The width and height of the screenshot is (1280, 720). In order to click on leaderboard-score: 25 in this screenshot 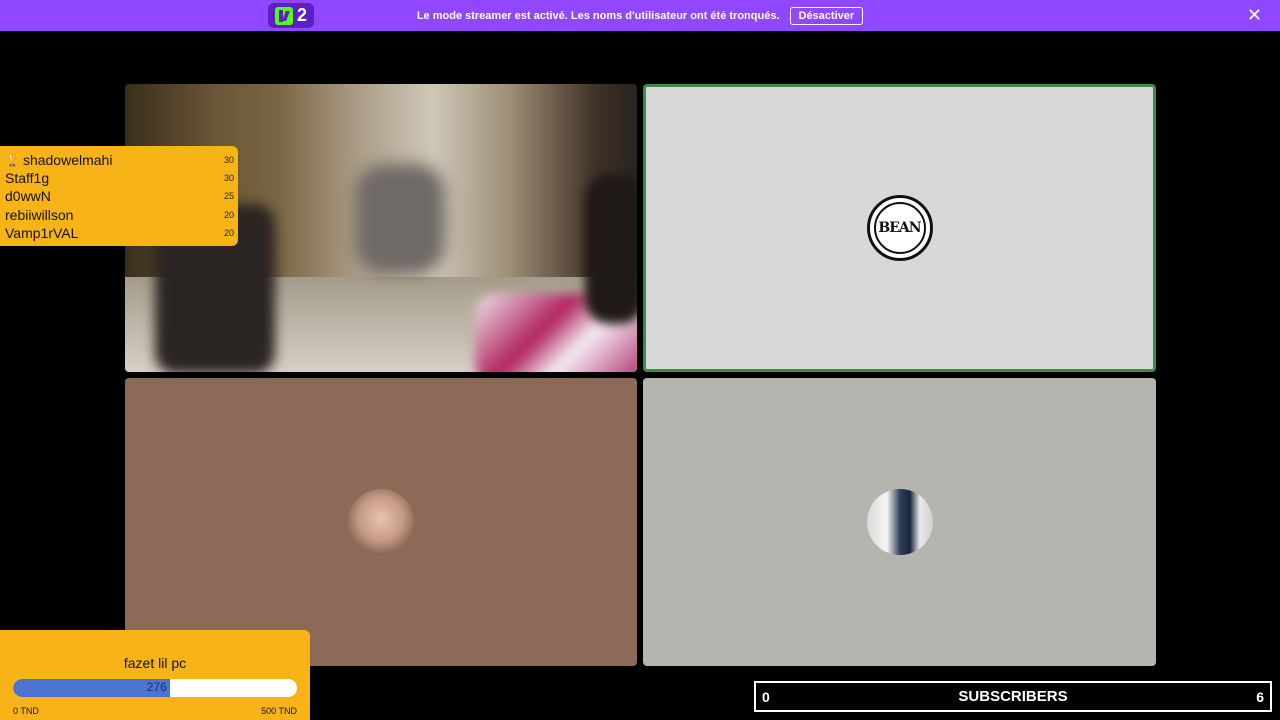, I will do `click(228, 196)`.